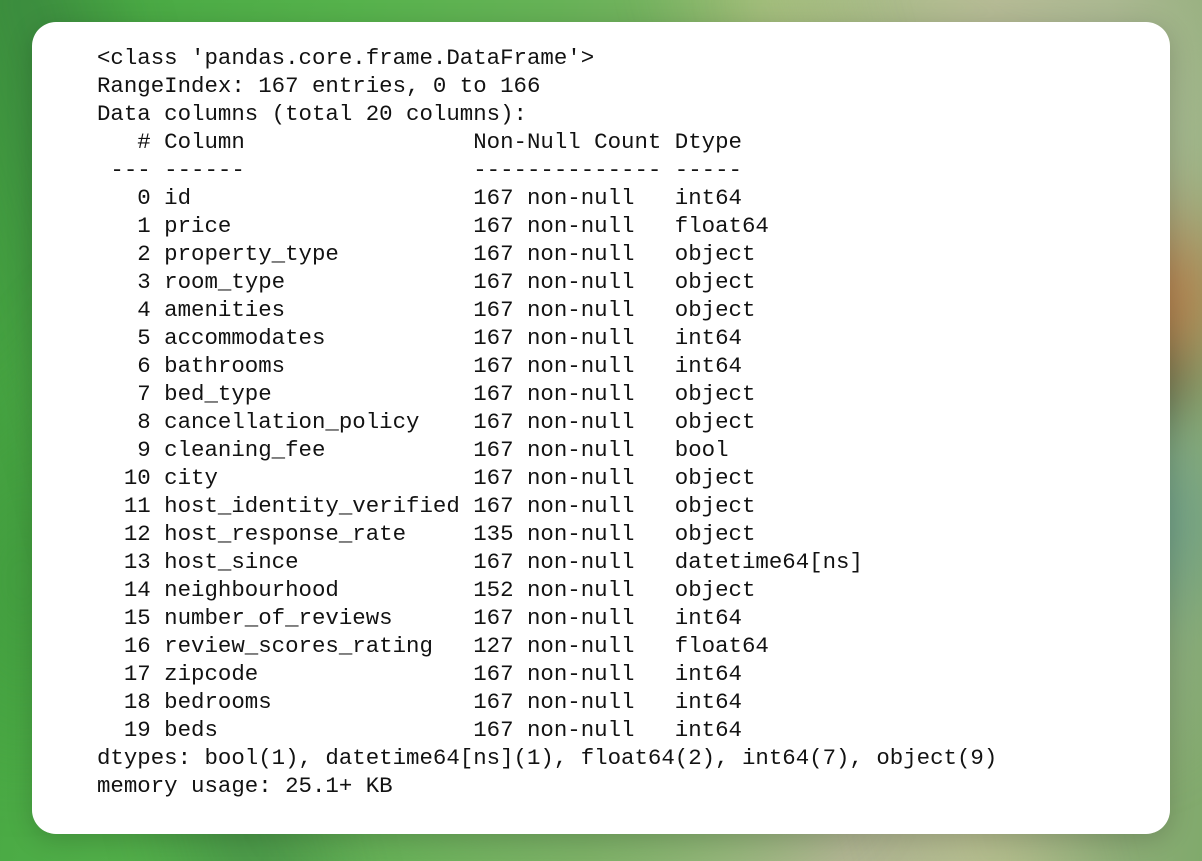  What do you see at coordinates (426, 394) in the screenshot?
I see `output-line: 7 bed_type 167 non-null object` at bounding box center [426, 394].